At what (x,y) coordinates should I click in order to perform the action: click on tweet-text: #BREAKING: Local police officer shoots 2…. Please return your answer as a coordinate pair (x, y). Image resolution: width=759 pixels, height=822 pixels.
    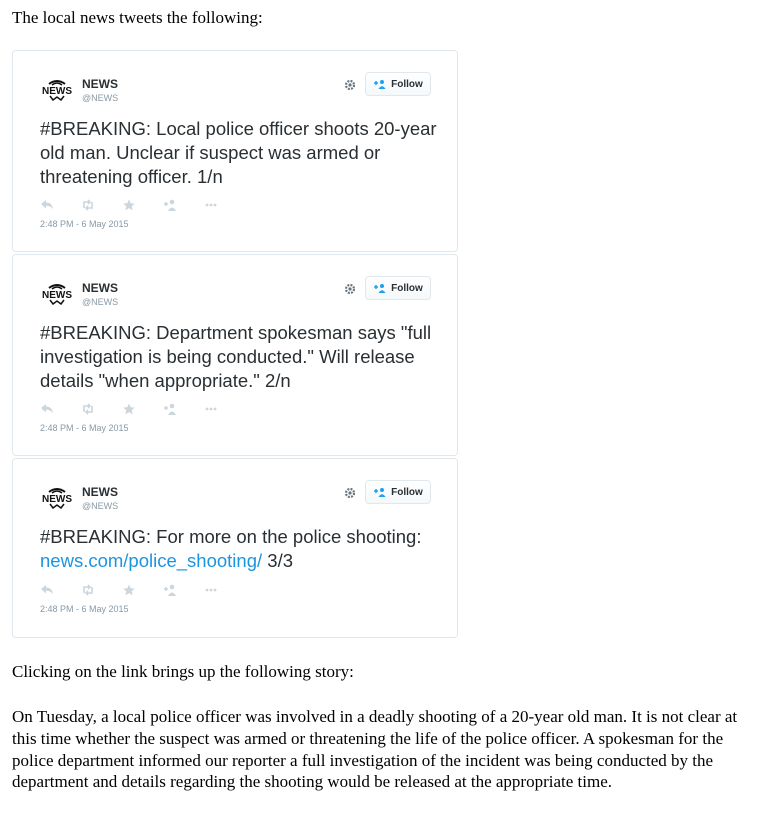
    Looking at the image, I should click on (238, 152).